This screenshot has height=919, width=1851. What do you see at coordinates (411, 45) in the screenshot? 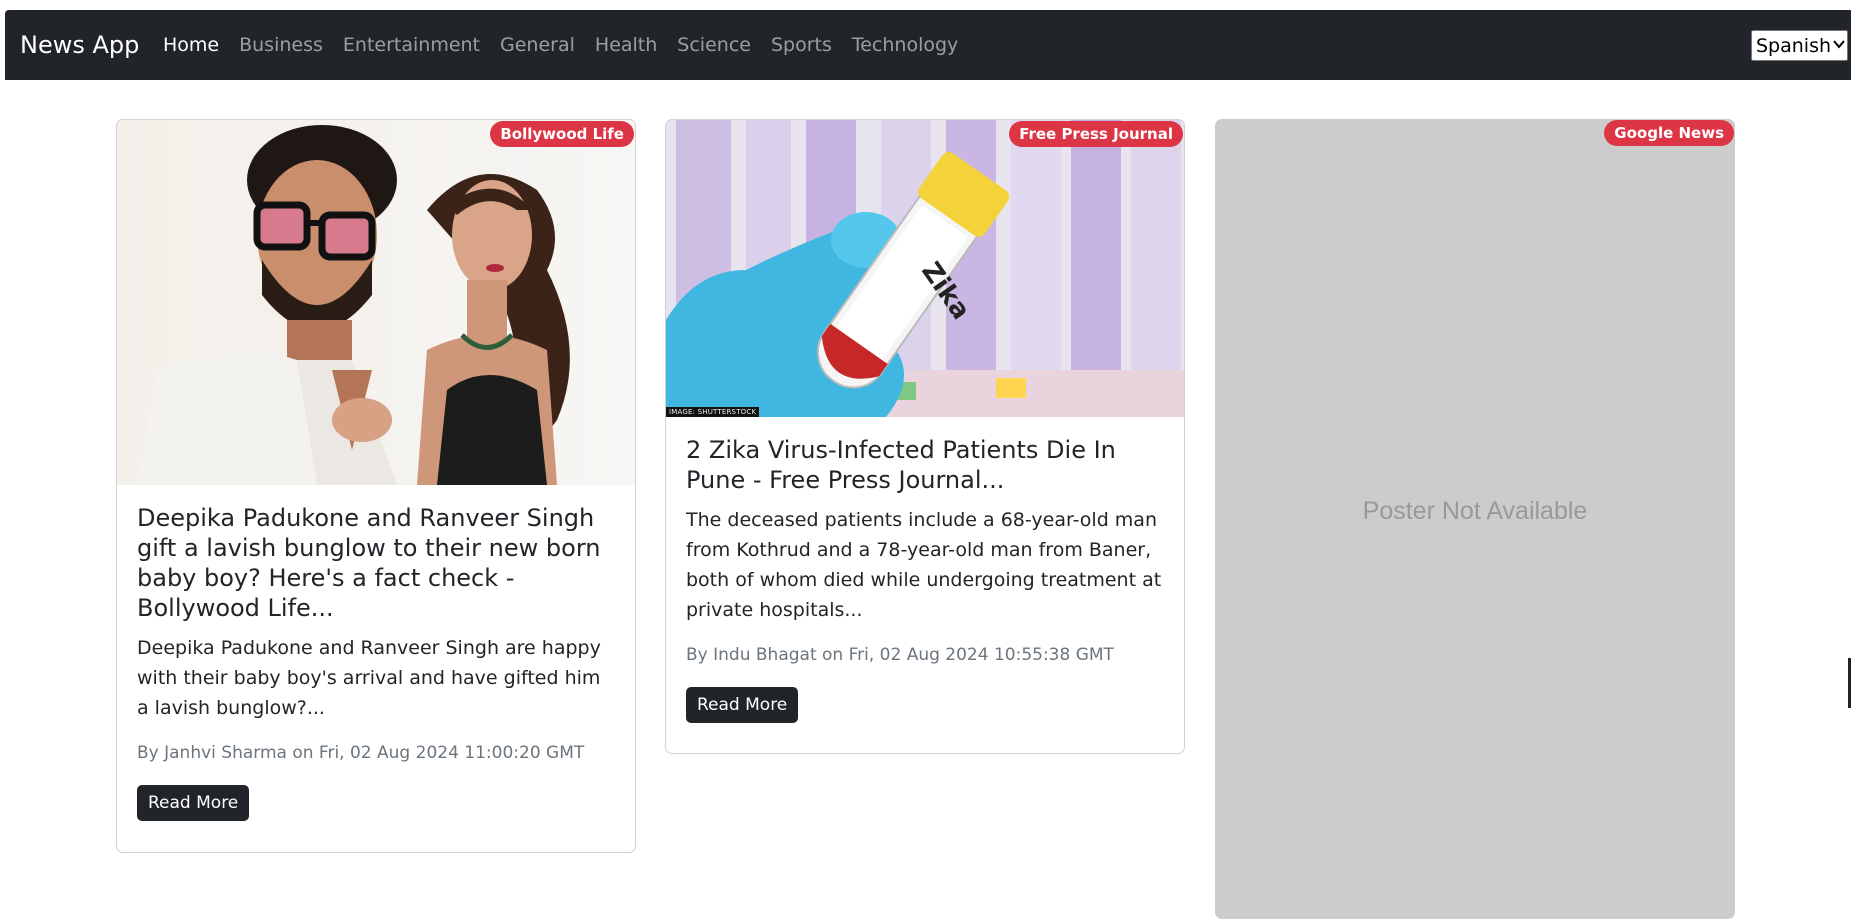
I see `nav-item-entertainment: Entertainment` at bounding box center [411, 45].